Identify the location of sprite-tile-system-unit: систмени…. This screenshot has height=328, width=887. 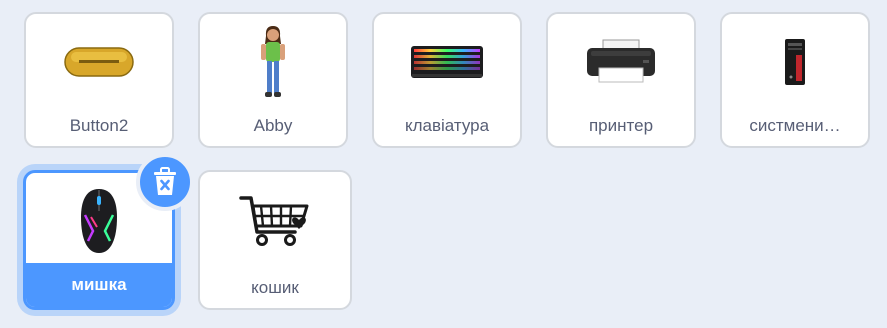
(795, 80).